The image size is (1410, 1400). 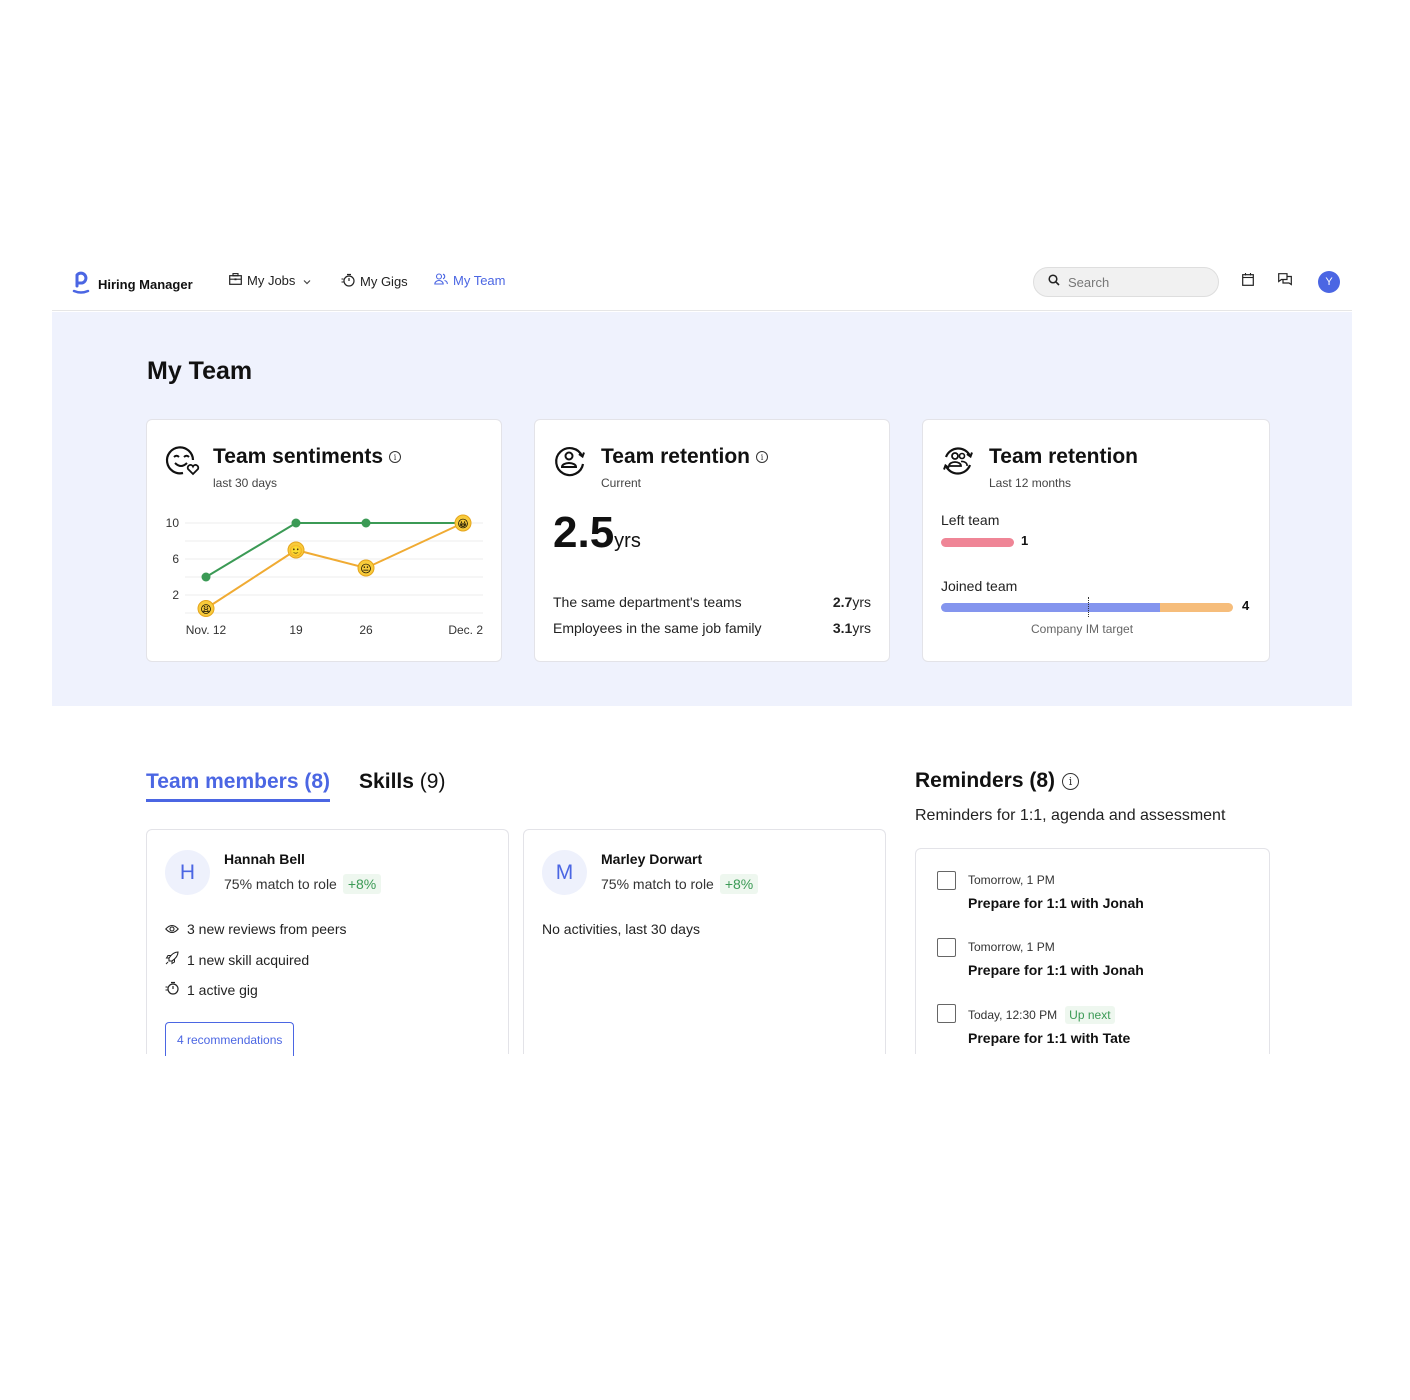 I want to click on retention-12m-title: Team retention, so click(x=1063, y=457).